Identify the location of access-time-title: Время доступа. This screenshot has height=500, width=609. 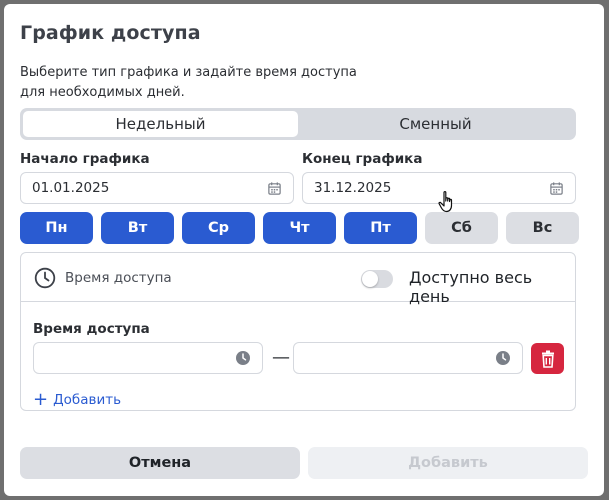
(91, 329).